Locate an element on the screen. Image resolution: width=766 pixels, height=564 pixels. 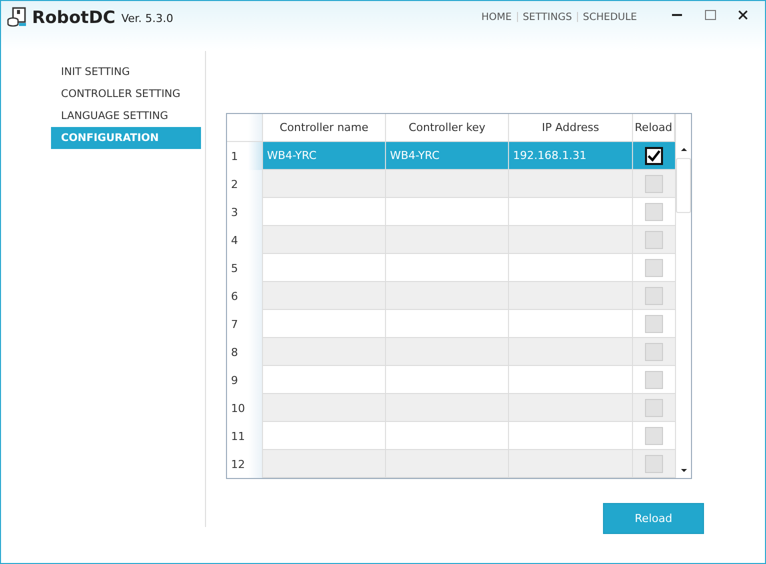
sidebar-item: CONTROLLER SETTING is located at coordinates (126, 94).